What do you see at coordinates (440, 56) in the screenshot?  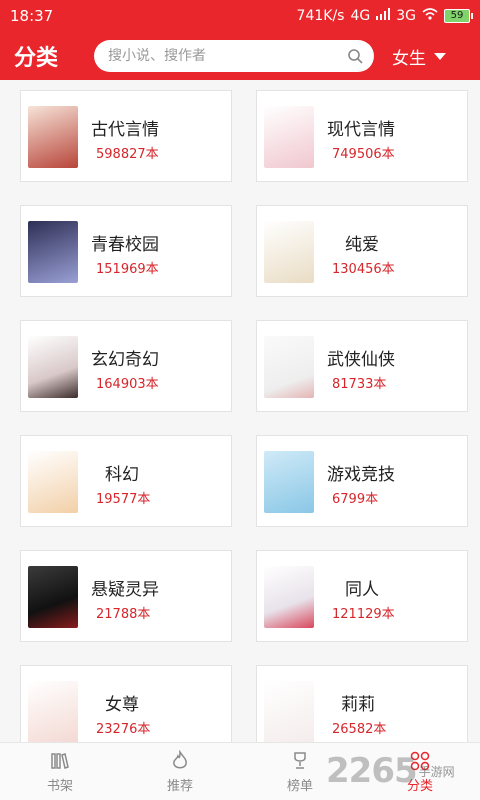 I see `chevron-down-icon` at bounding box center [440, 56].